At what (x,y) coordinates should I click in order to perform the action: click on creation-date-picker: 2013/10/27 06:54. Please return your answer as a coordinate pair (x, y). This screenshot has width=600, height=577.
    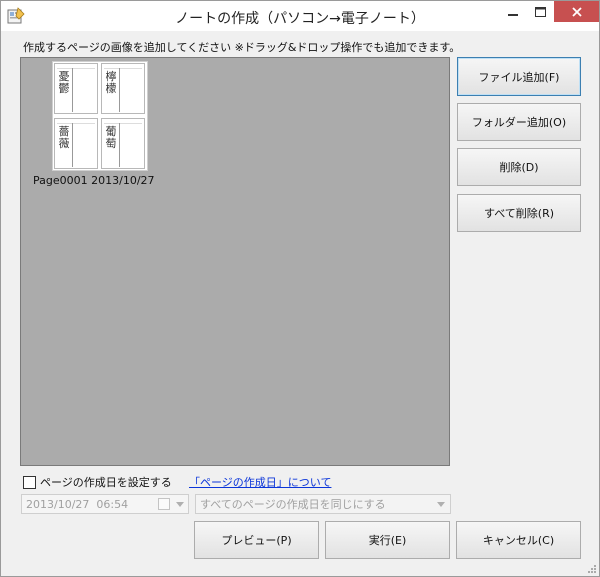
    Looking at the image, I should click on (105, 504).